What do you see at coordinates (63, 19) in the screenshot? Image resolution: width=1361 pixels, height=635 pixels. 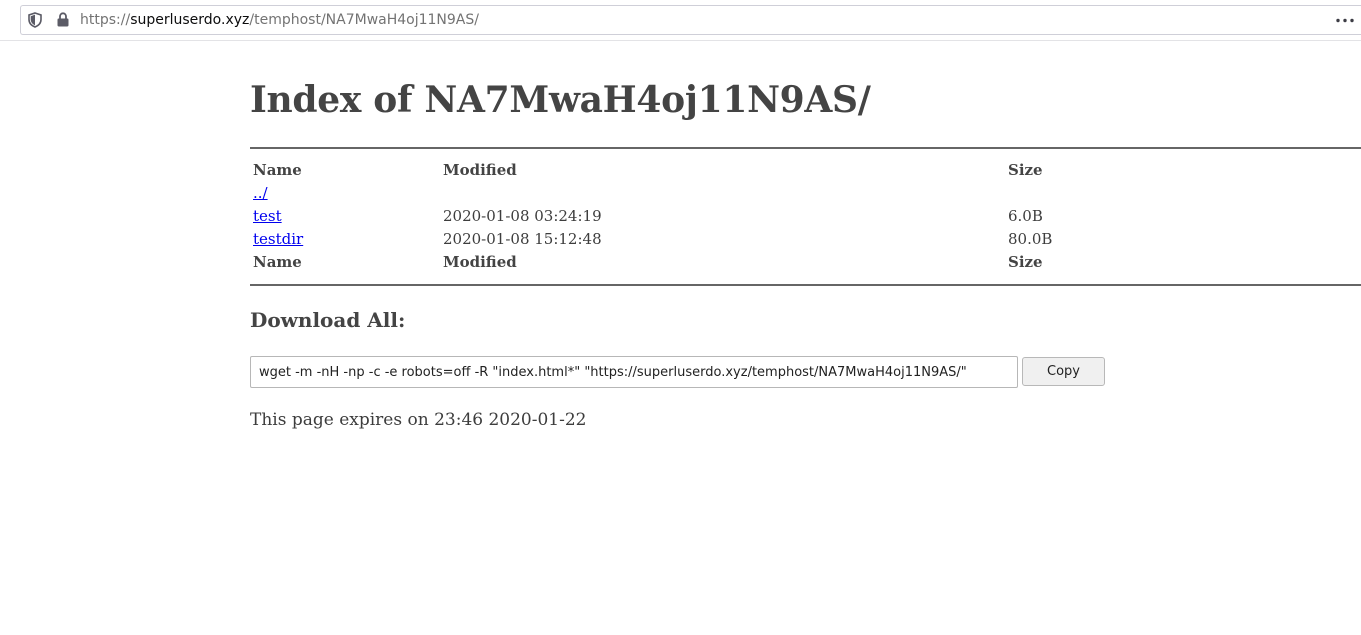 I see `lock-icon` at bounding box center [63, 19].